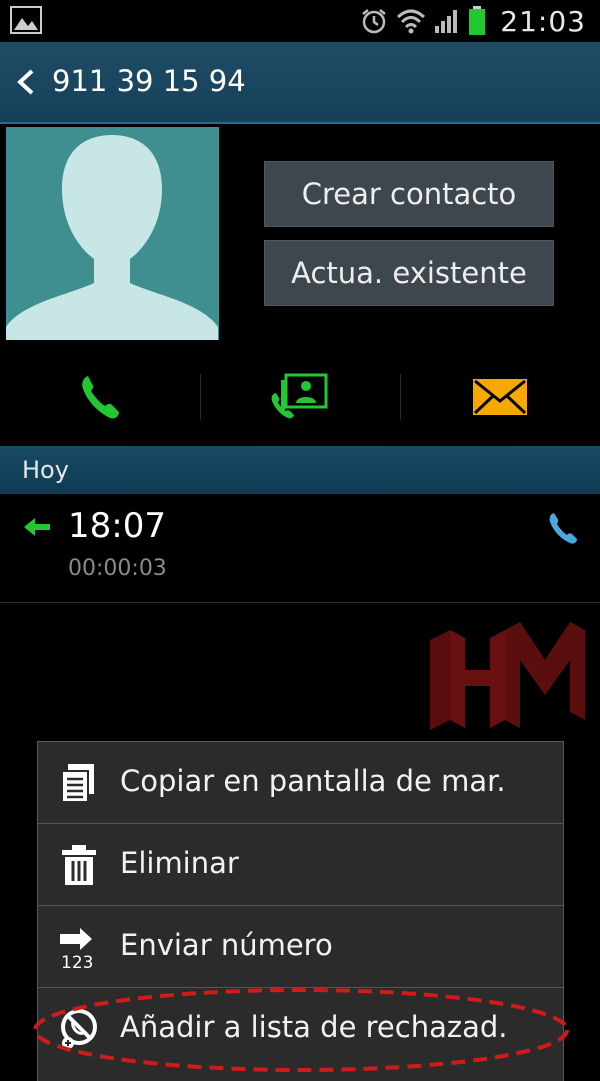 The width and height of the screenshot is (600, 1081). What do you see at coordinates (26, 82) in the screenshot?
I see `back-icon` at bounding box center [26, 82].